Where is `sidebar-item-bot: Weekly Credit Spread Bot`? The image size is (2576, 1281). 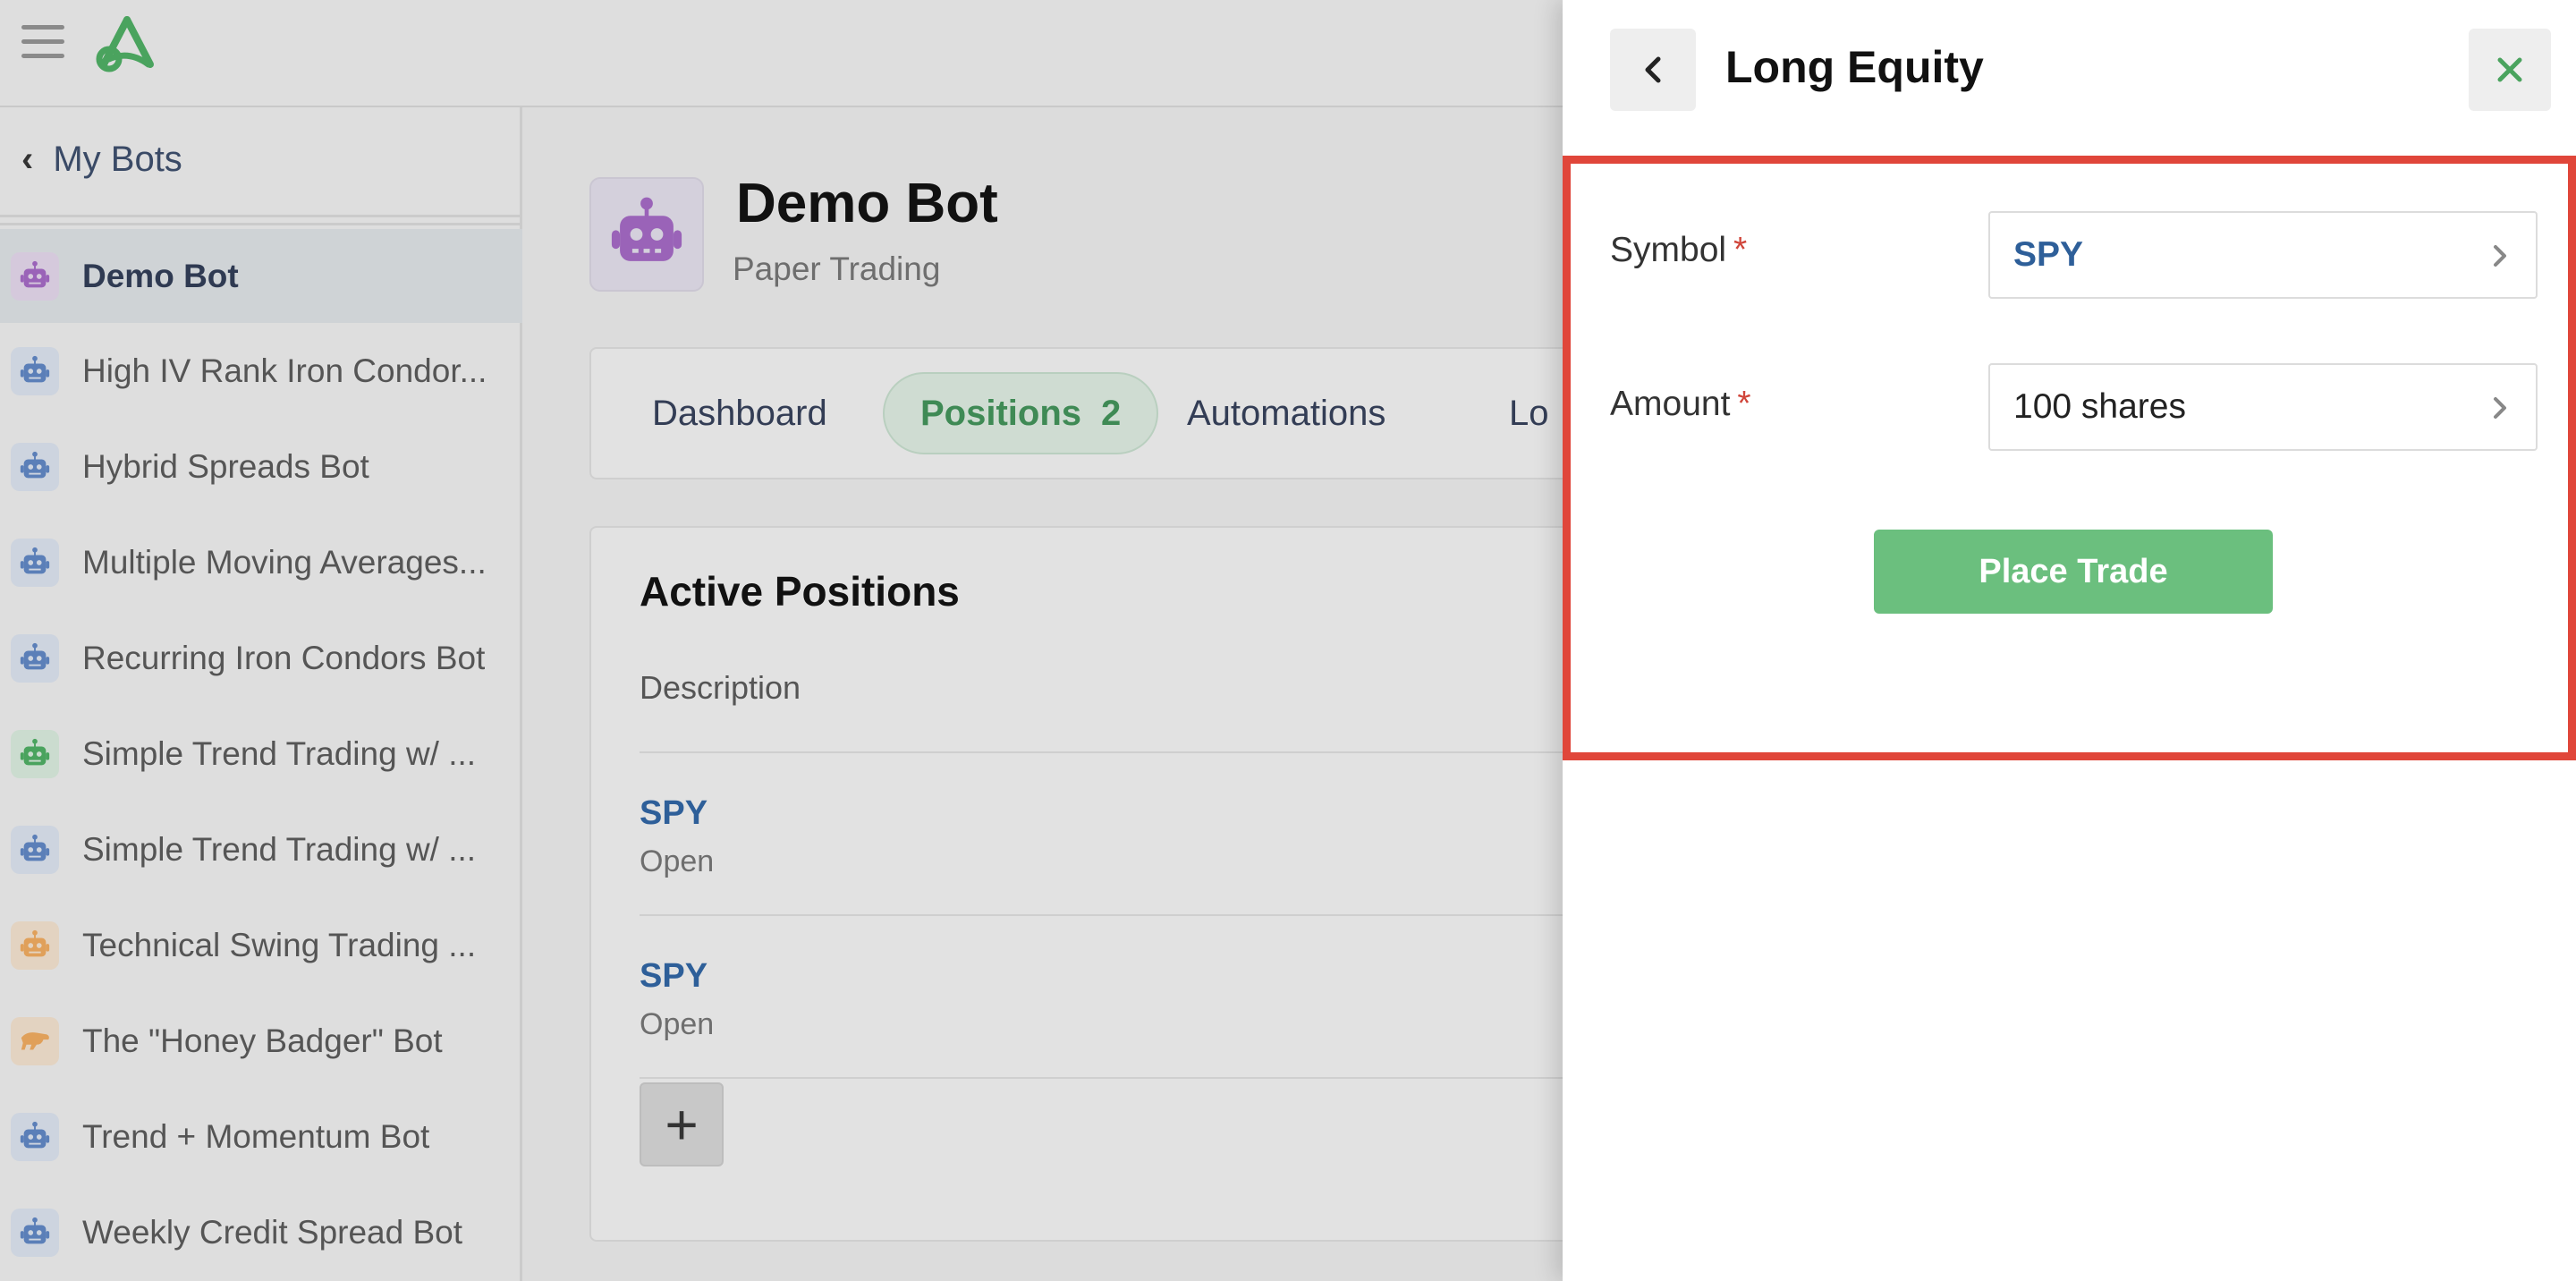 sidebar-item-bot: Weekly Credit Spread Bot is located at coordinates (261, 1232).